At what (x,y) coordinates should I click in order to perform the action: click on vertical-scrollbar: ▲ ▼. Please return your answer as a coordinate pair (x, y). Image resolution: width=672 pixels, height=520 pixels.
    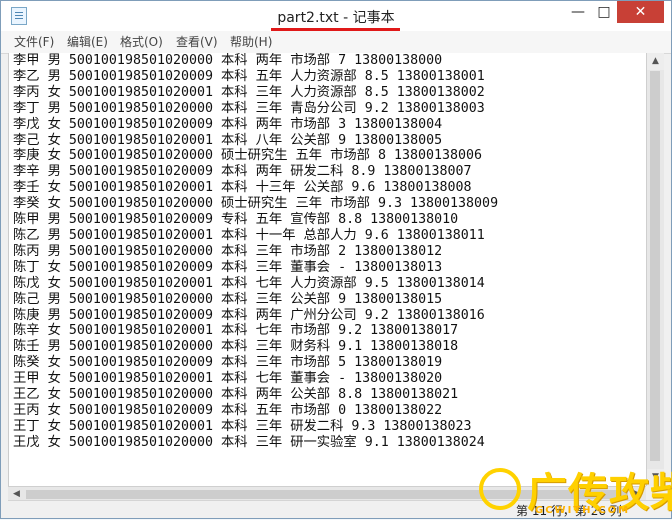
    Looking at the image, I should click on (655, 269).